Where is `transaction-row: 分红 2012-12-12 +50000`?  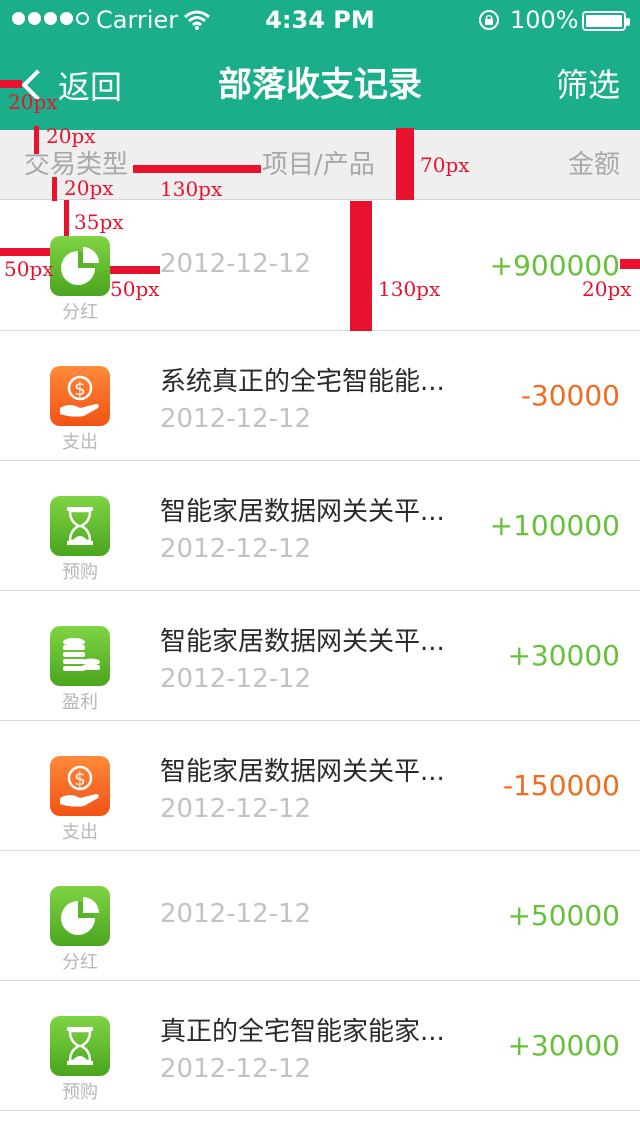 transaction-row: 分红 2012-12-12 +50000 is located at coordinates (320, 916).